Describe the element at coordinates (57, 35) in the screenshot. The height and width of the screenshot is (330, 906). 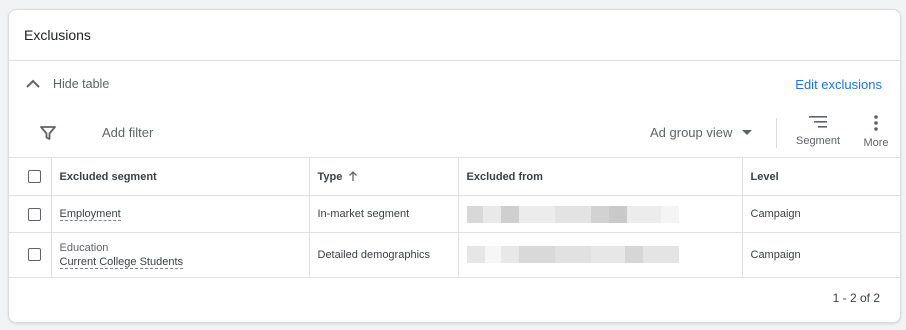
I see `card-title: Exclusions` at that location.